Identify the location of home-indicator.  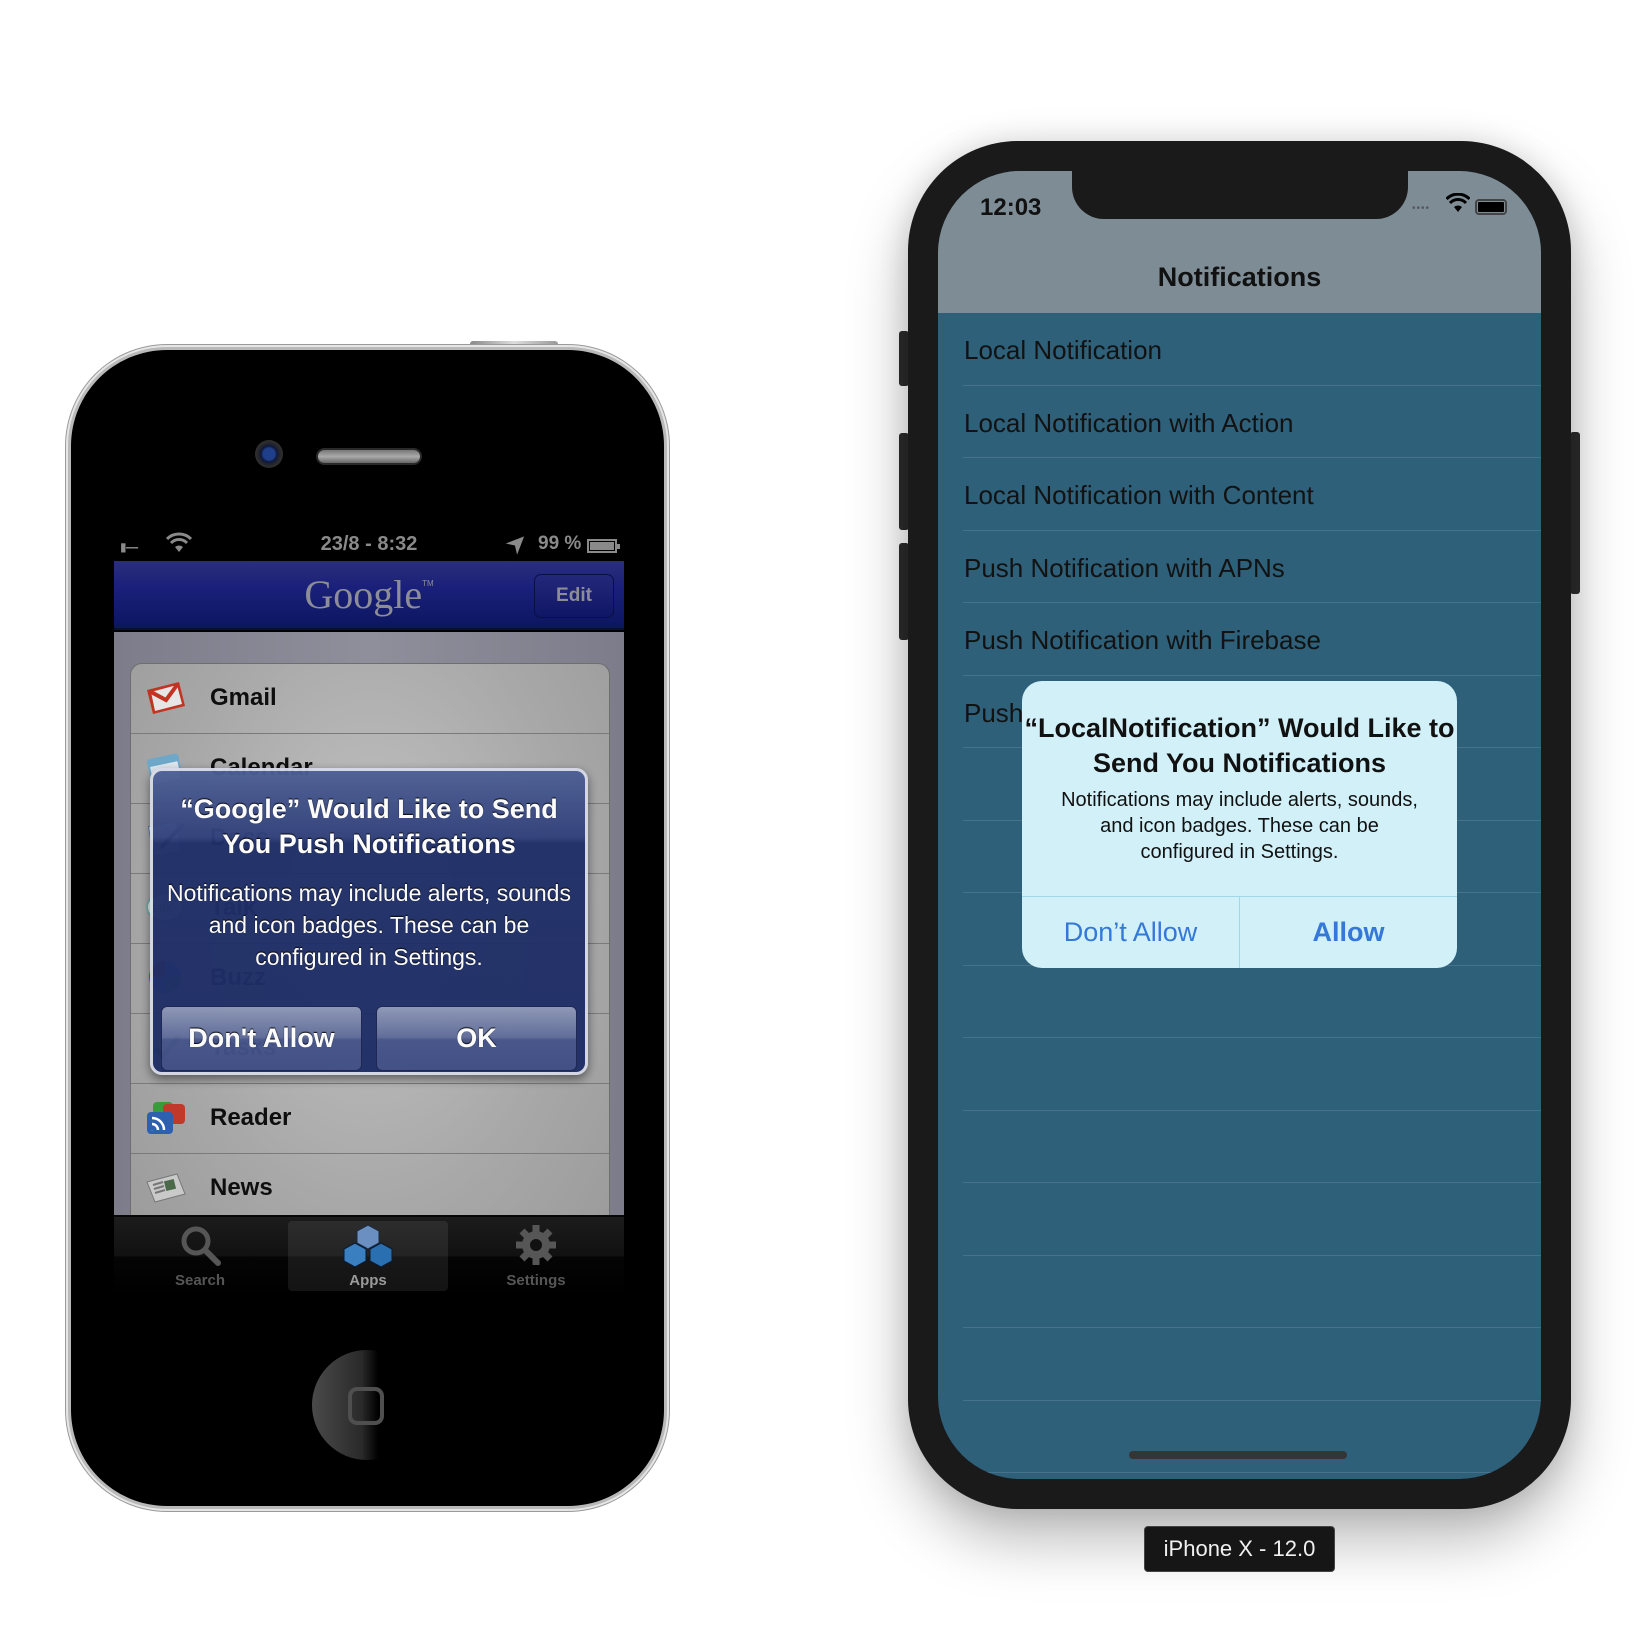
(1238, 1455).